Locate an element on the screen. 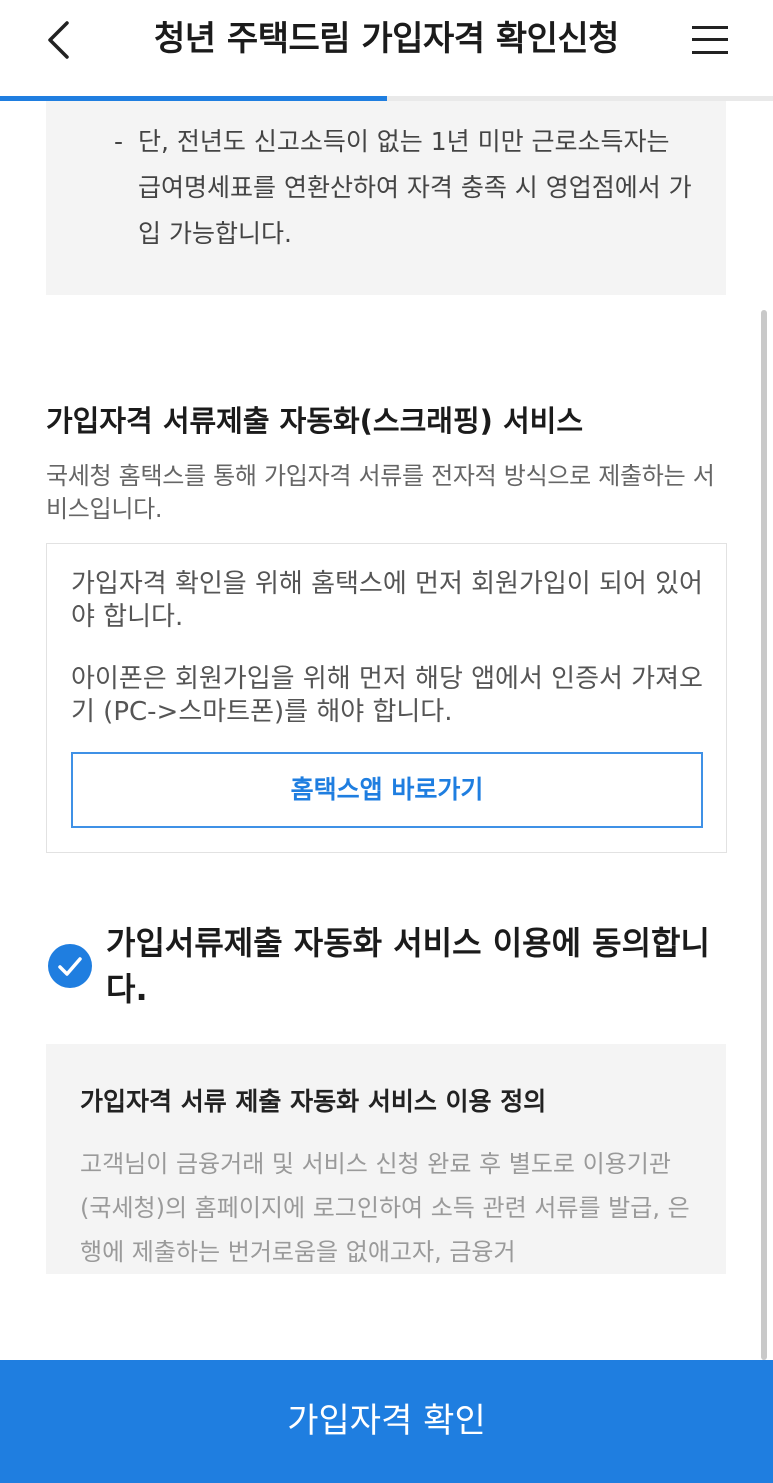  menu-button is located at coordinates (710, 40).